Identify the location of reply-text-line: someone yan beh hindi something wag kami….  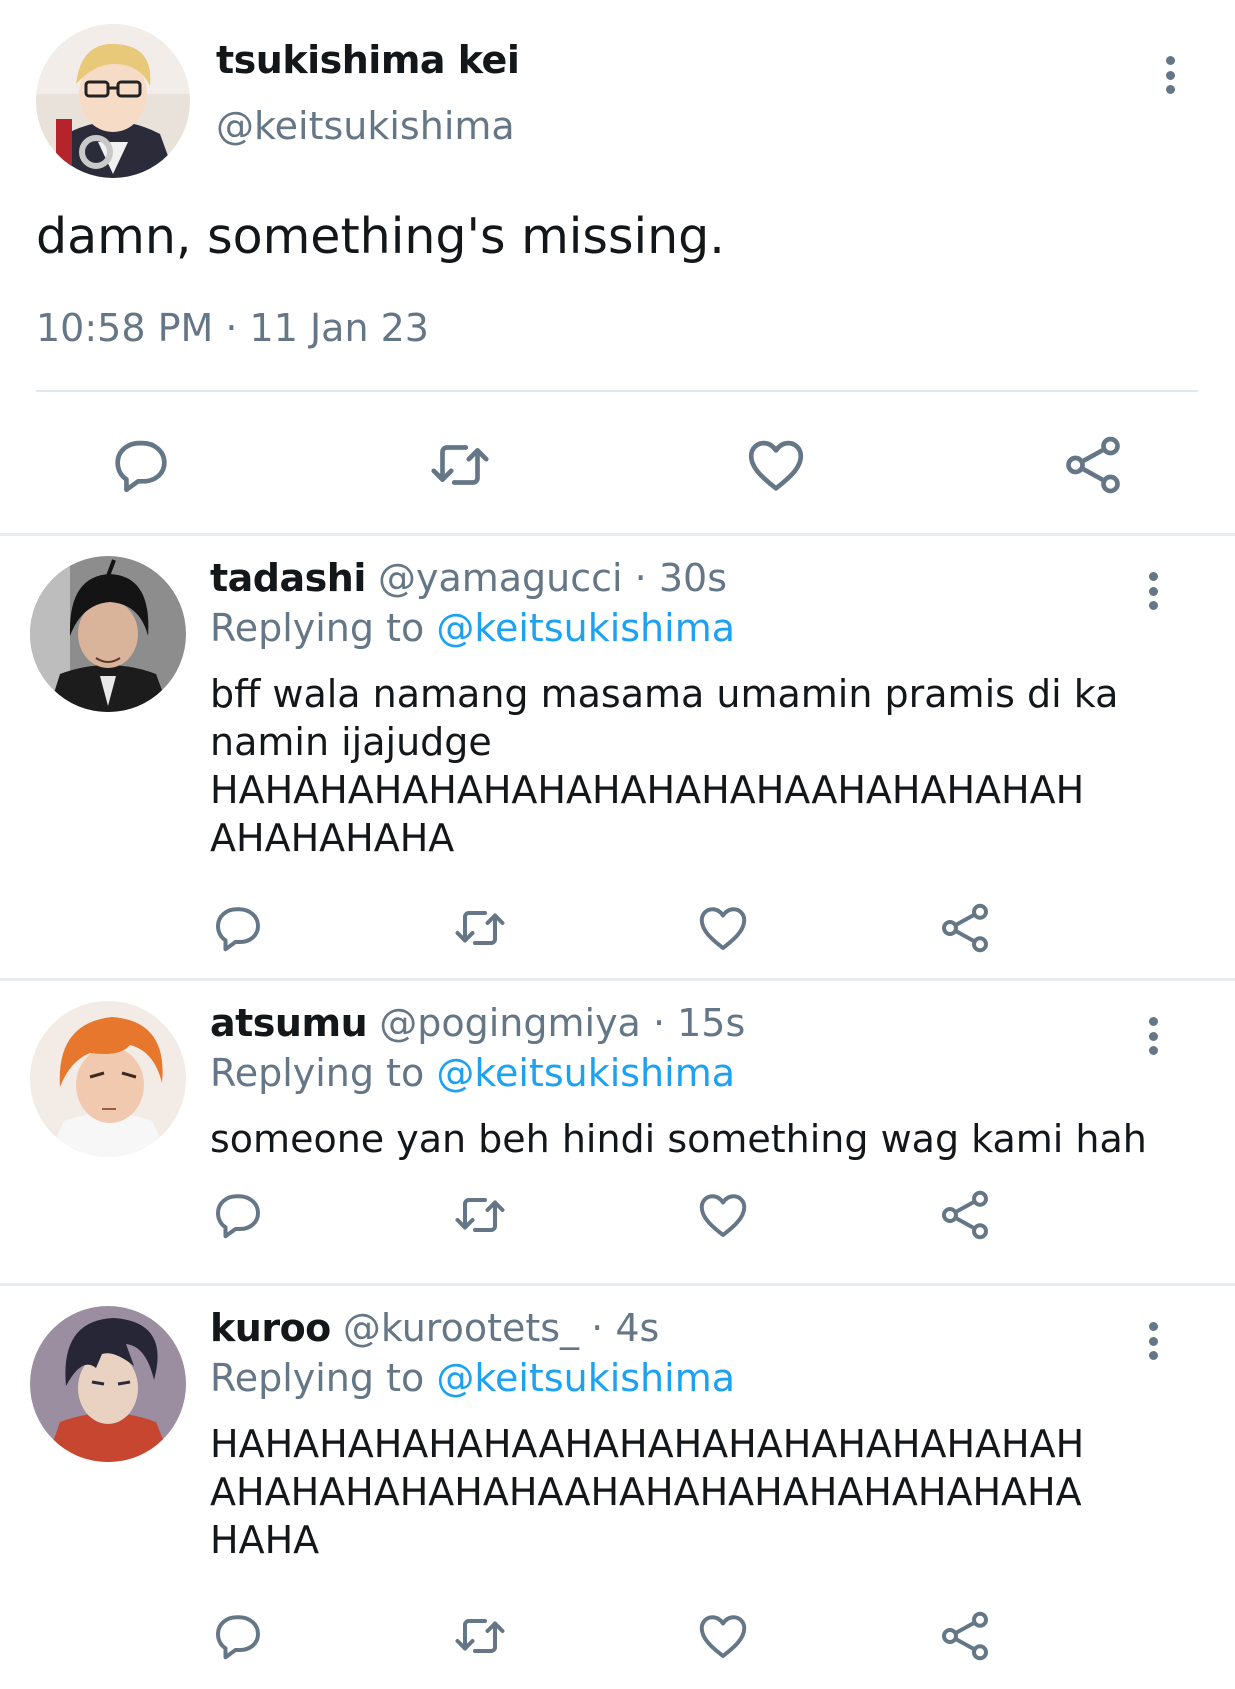
(678, 1139).